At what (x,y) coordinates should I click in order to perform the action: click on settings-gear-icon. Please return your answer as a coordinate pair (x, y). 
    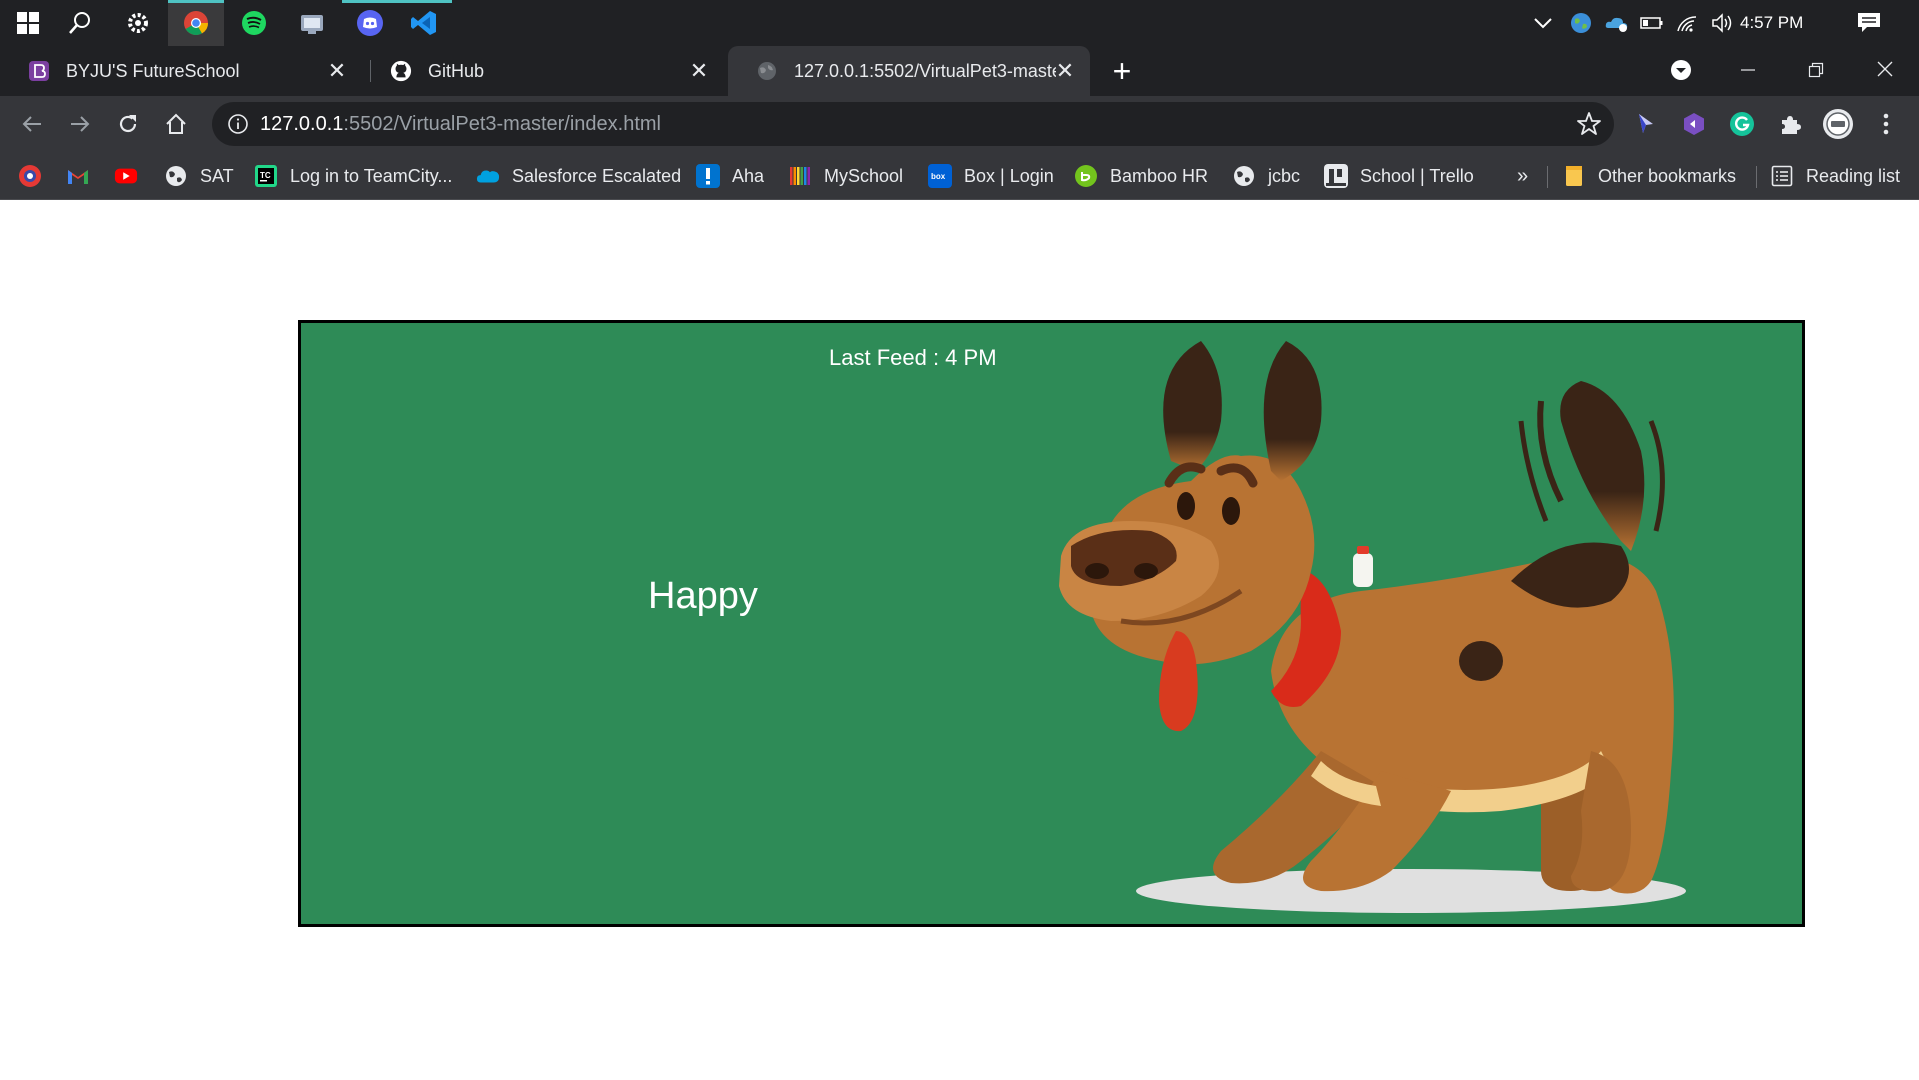
    Looking at the image, I should click on (138, 23).